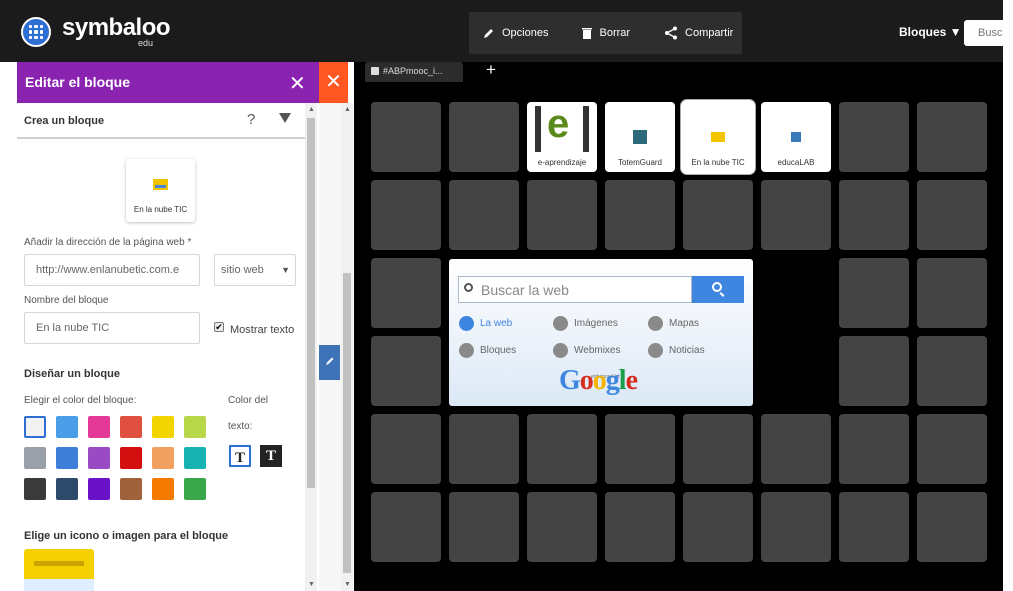 This screenshot has width=1013, height=591. I want to click on app-name: symbaloo, so click(116, 27).